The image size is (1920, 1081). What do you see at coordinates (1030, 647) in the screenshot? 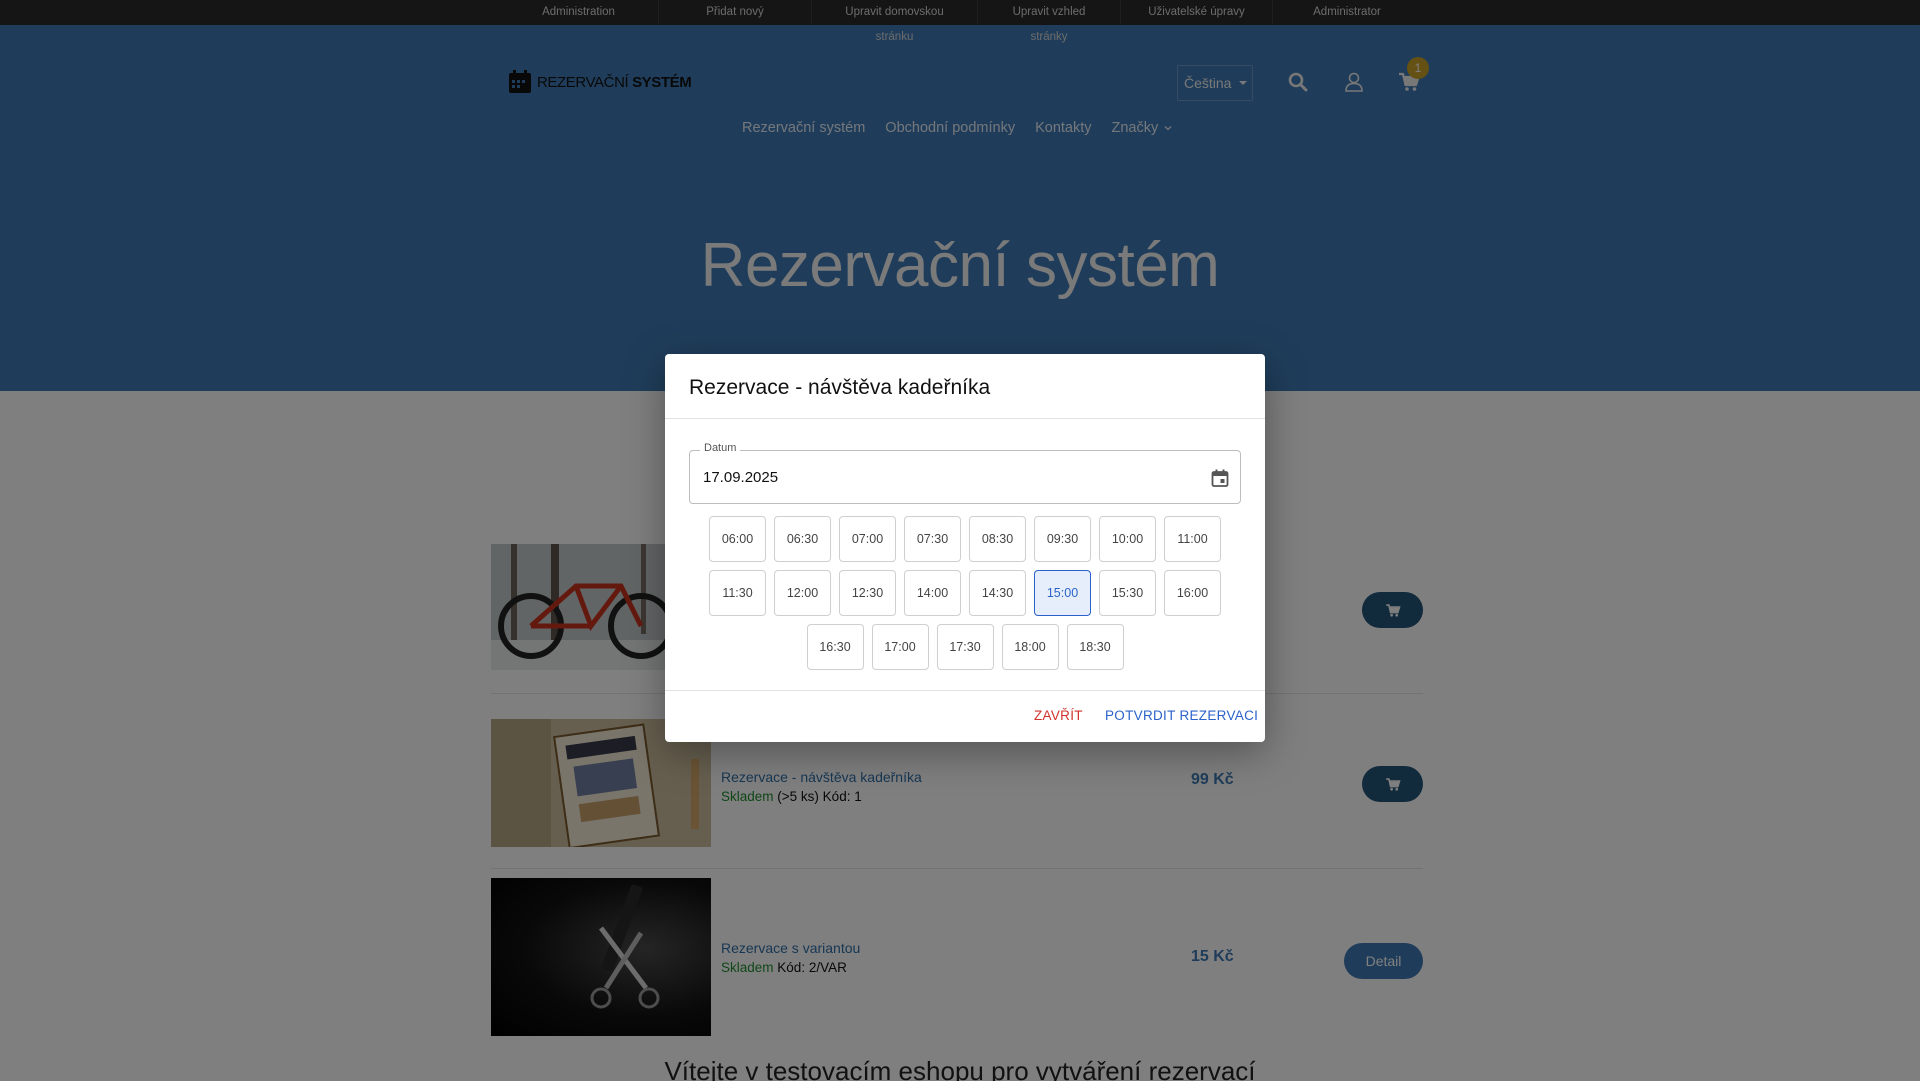
I see `time-slot: 18:00` at bounding box center [1030, 647].